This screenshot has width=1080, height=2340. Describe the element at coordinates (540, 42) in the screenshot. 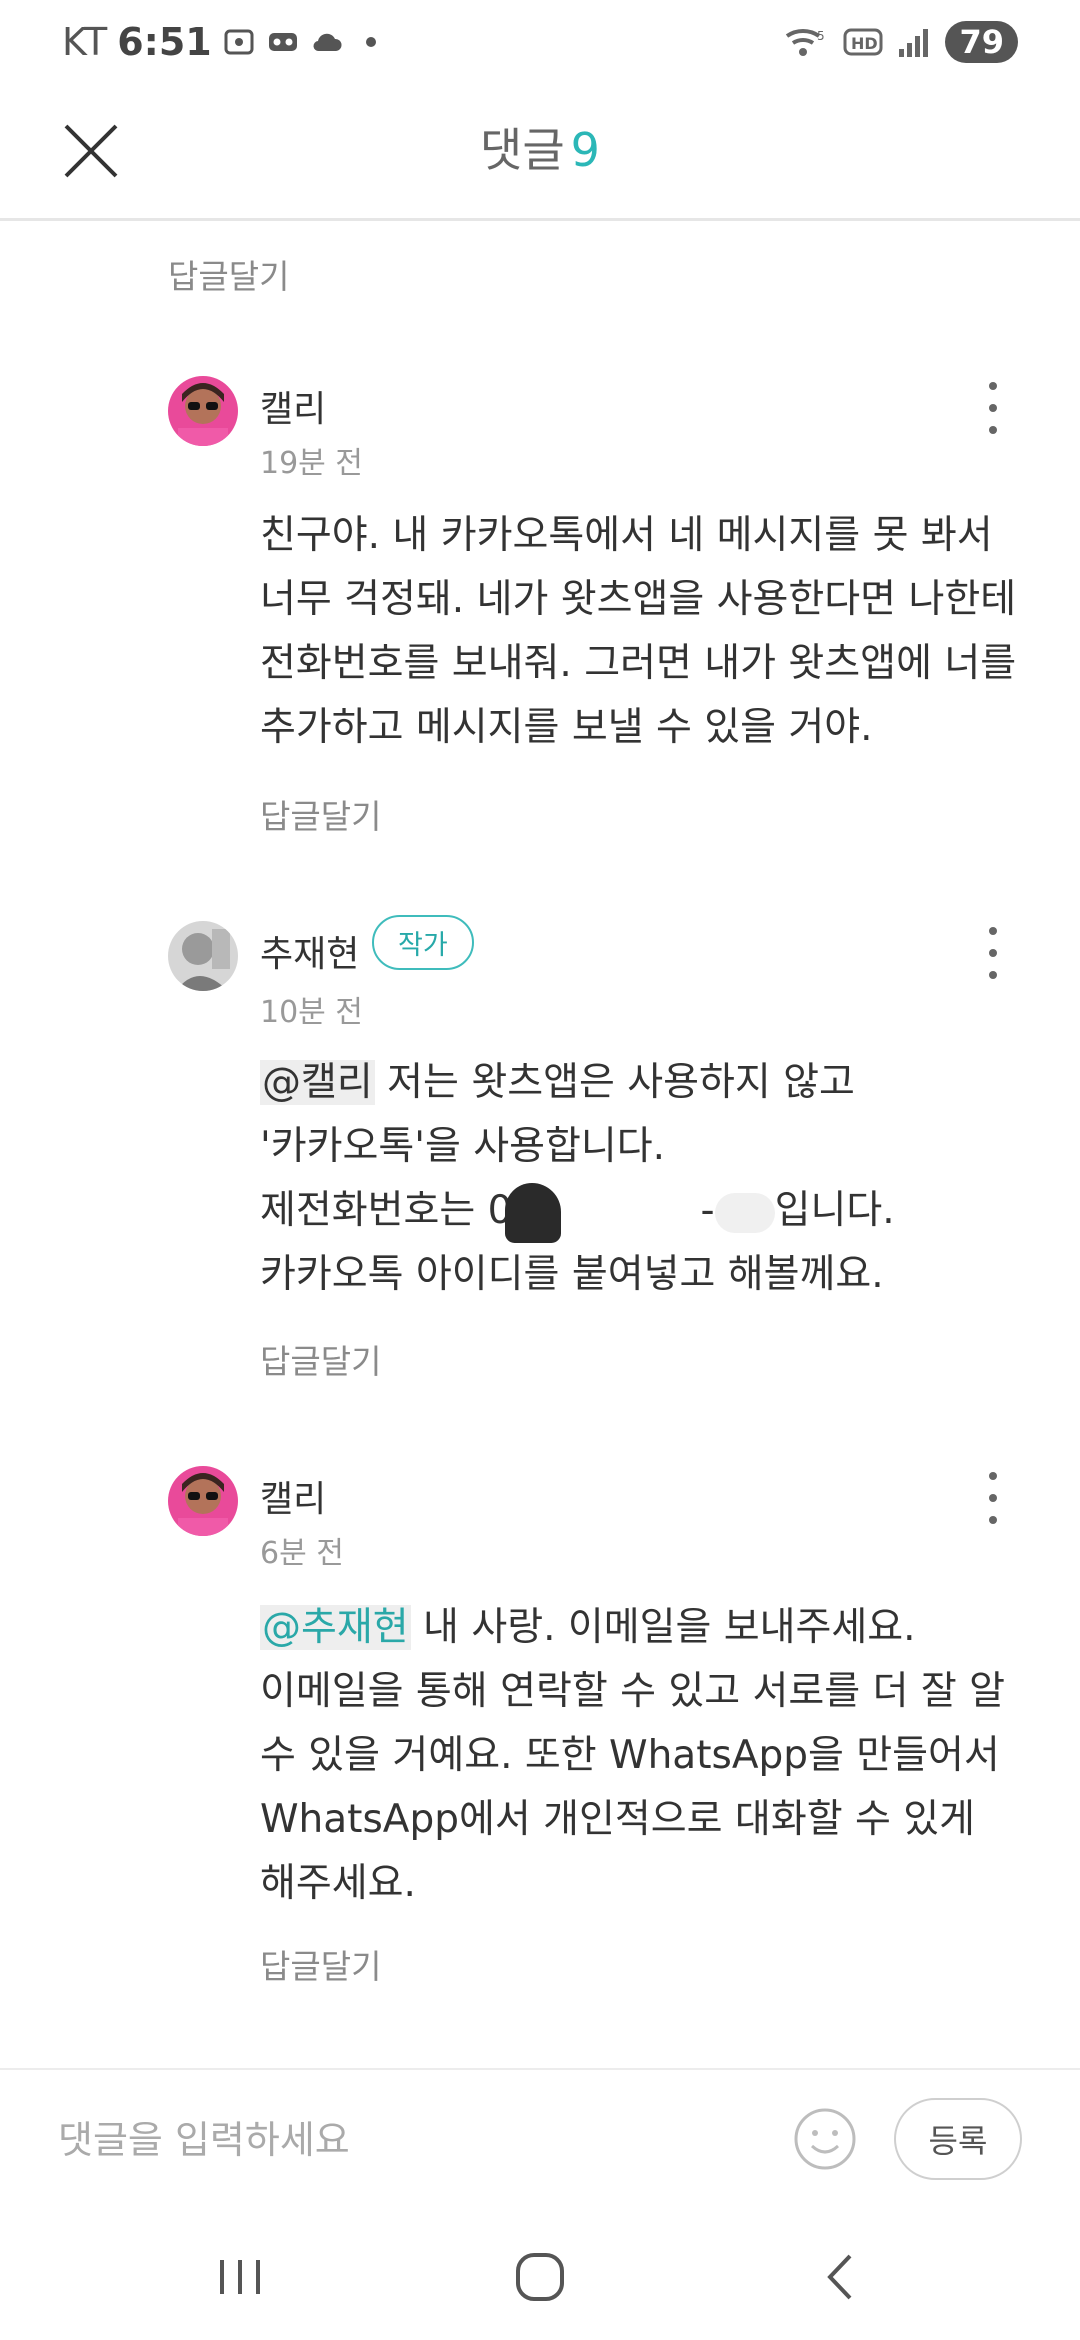

I see `status-bar: KT 6:51 5 HD 79` at that location.